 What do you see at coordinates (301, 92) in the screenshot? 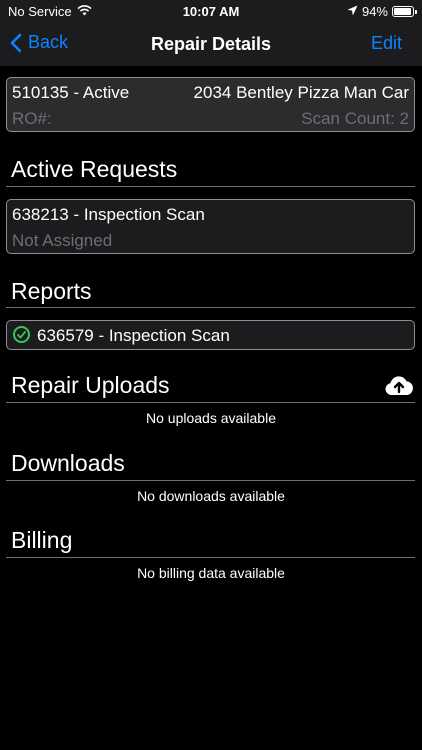
I see `vehicle-name: 2034 Bentley Pizza Man Car` at bounding box center [301, 92].